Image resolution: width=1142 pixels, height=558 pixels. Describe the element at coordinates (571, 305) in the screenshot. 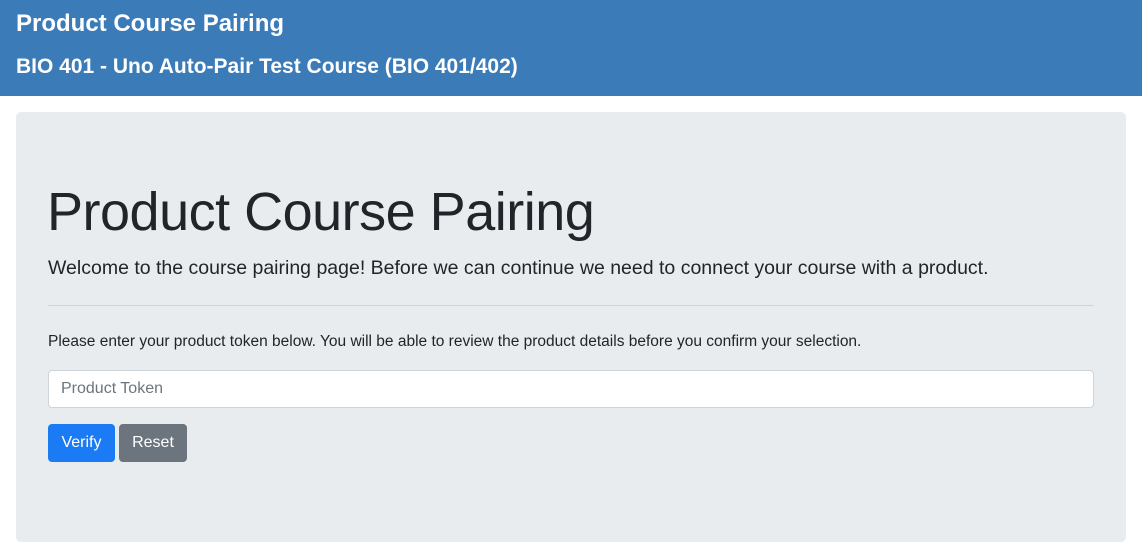

I see `divider` at that location.